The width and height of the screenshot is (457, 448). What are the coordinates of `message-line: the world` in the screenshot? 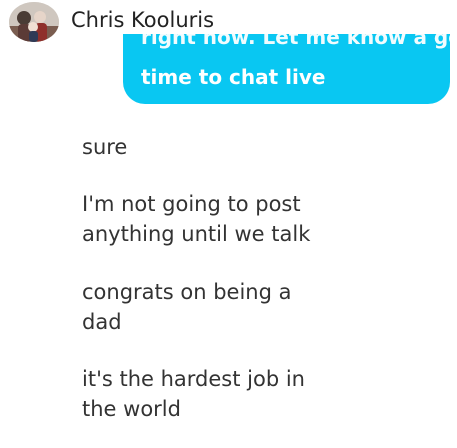 It's located at (131, 409).